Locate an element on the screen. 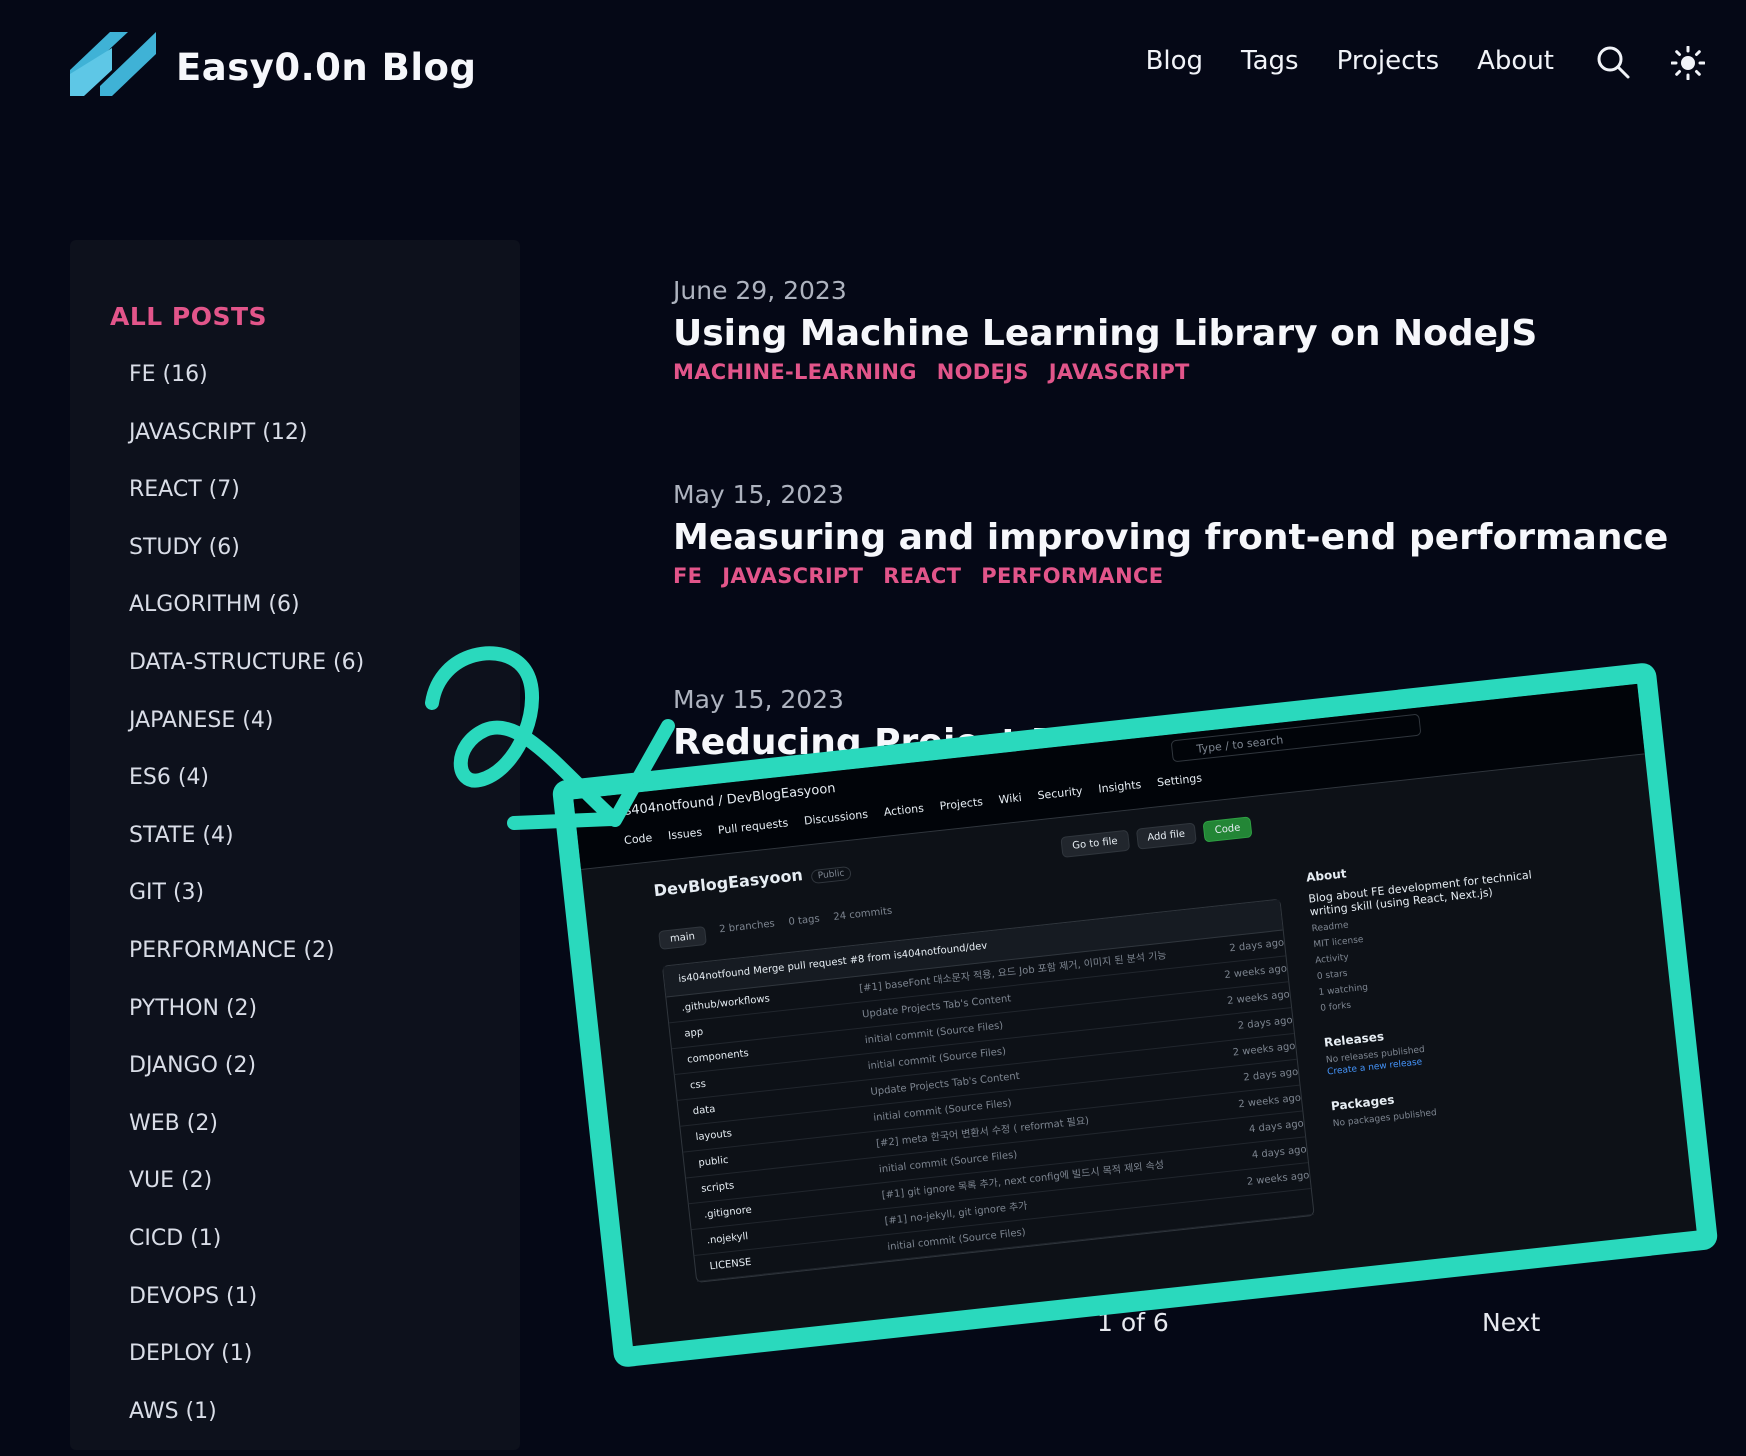 The width and height of the screenshot is (1746, 1456). sidebar-tag-deploy: DEPLOY (1) is located at coordinates (246, 1370).